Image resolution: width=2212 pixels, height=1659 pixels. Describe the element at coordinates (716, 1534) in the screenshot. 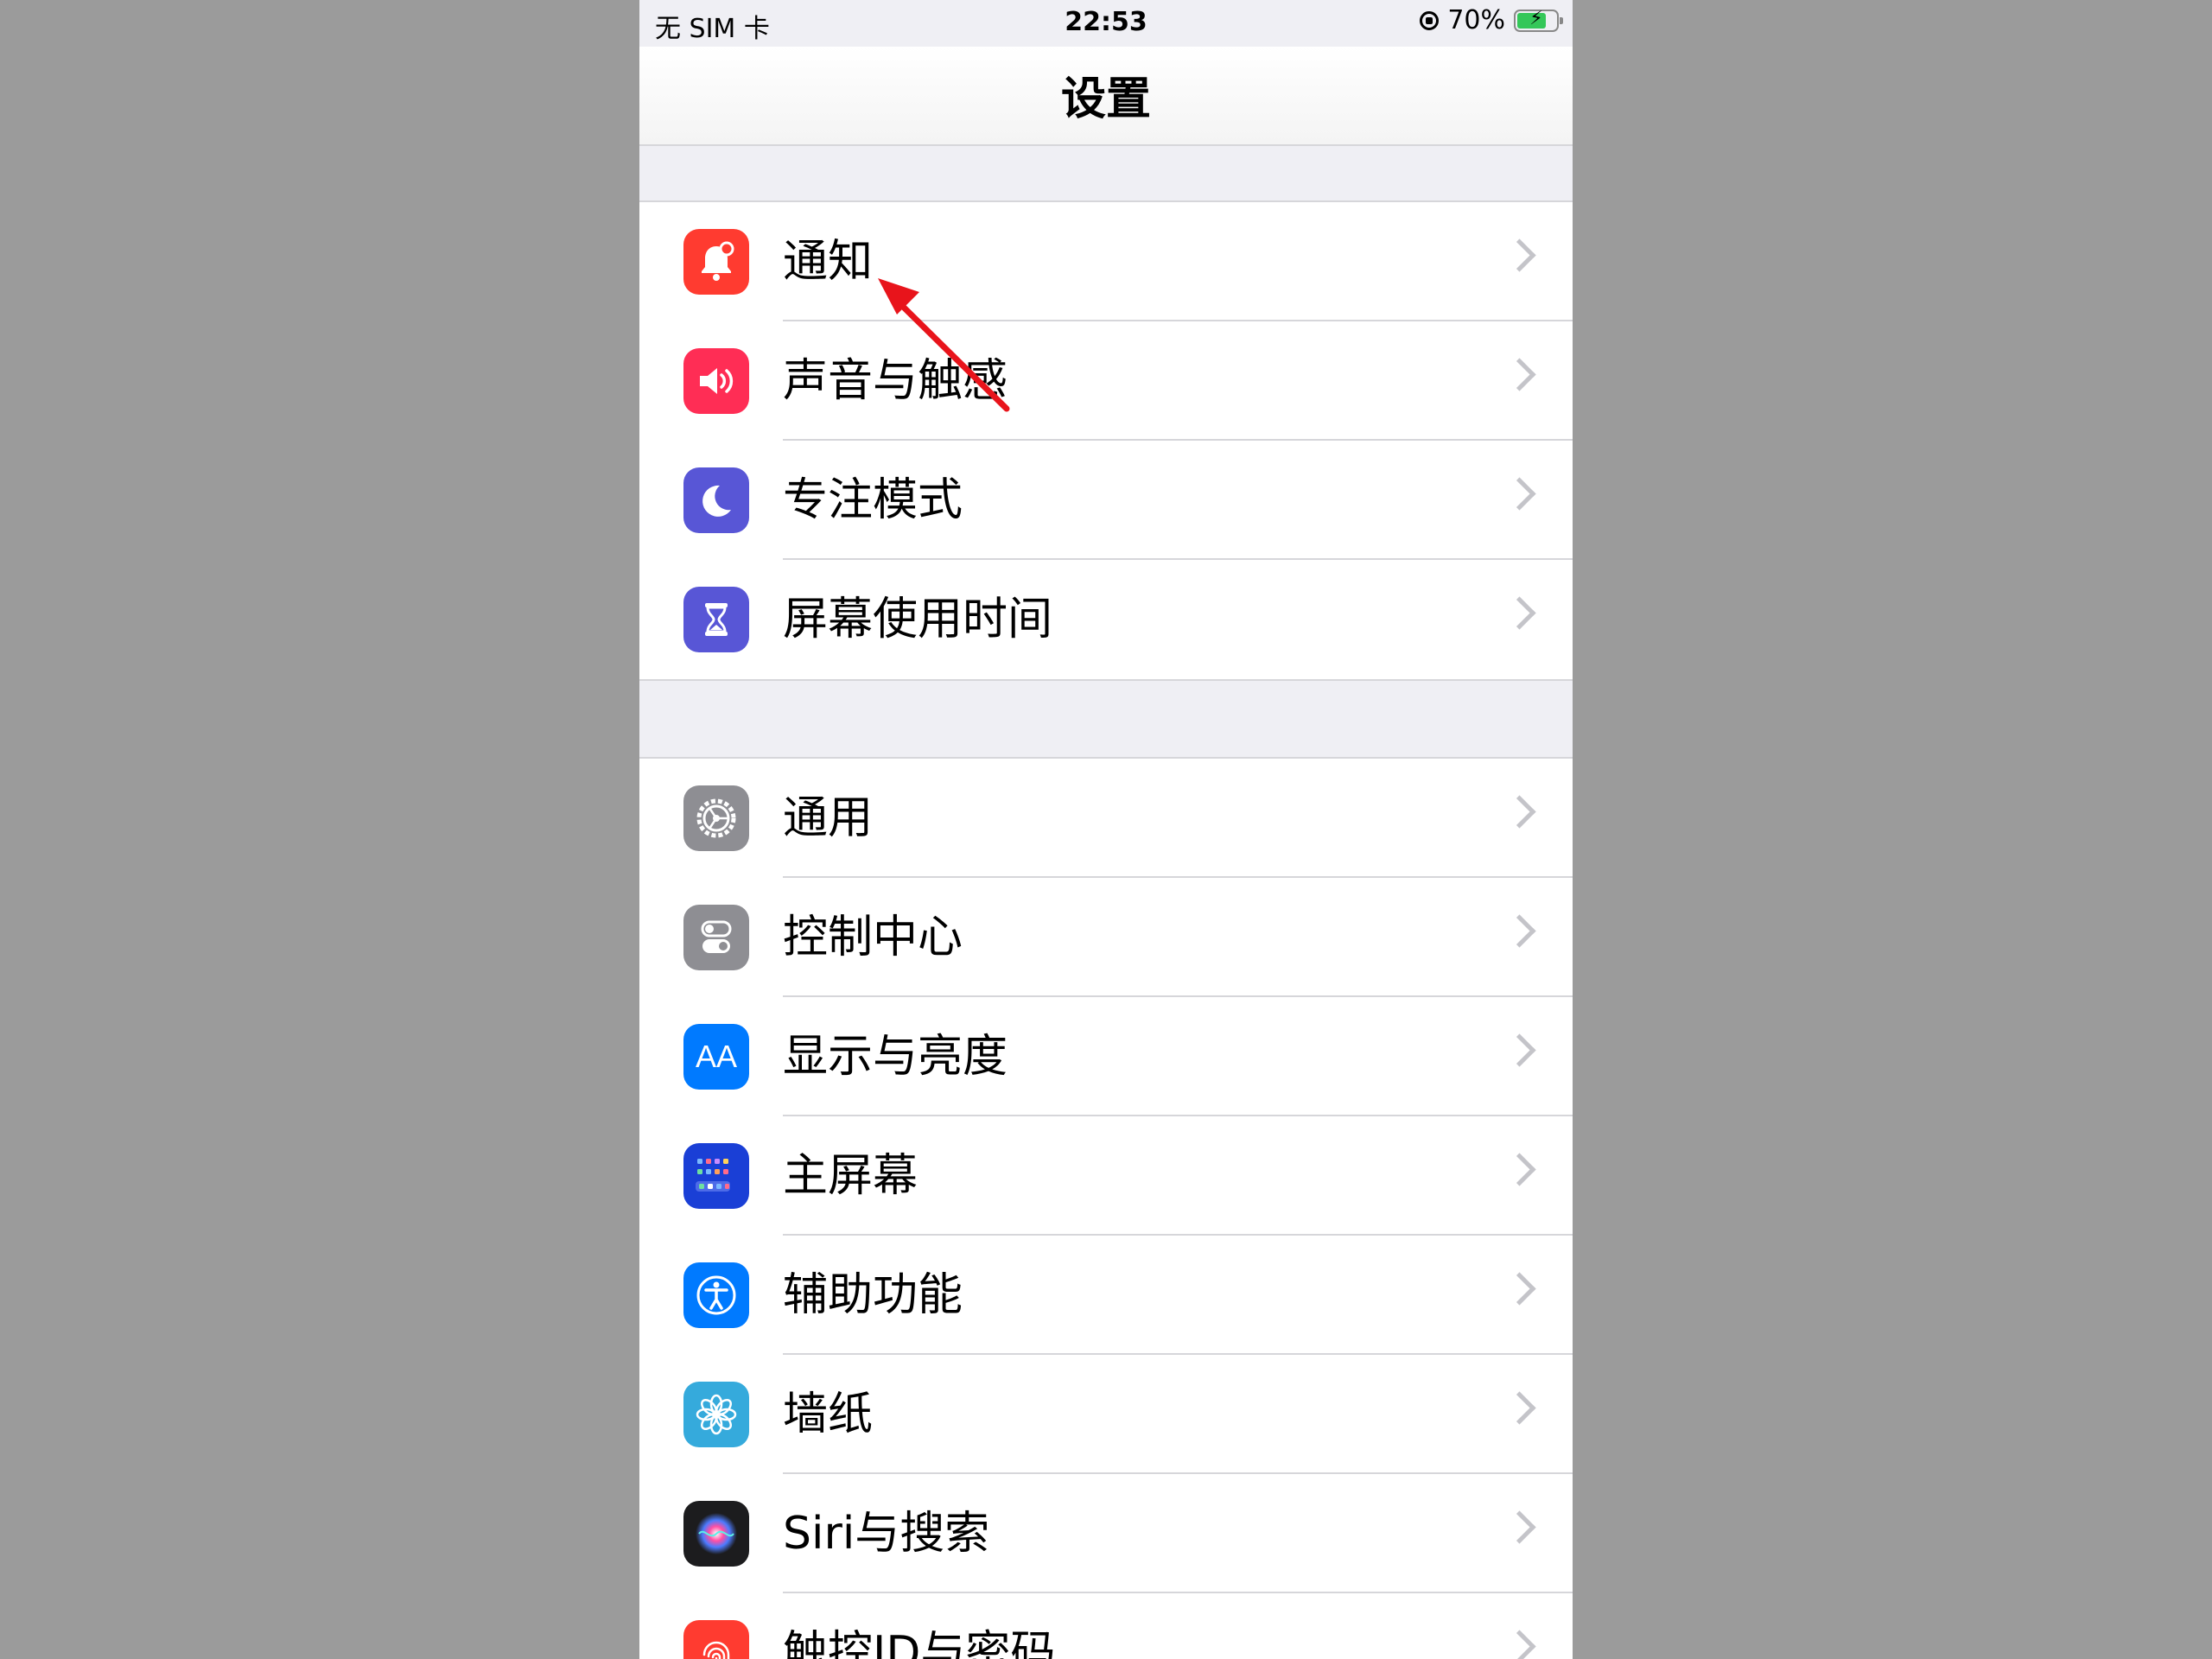

I see `siri-icon` at that location.